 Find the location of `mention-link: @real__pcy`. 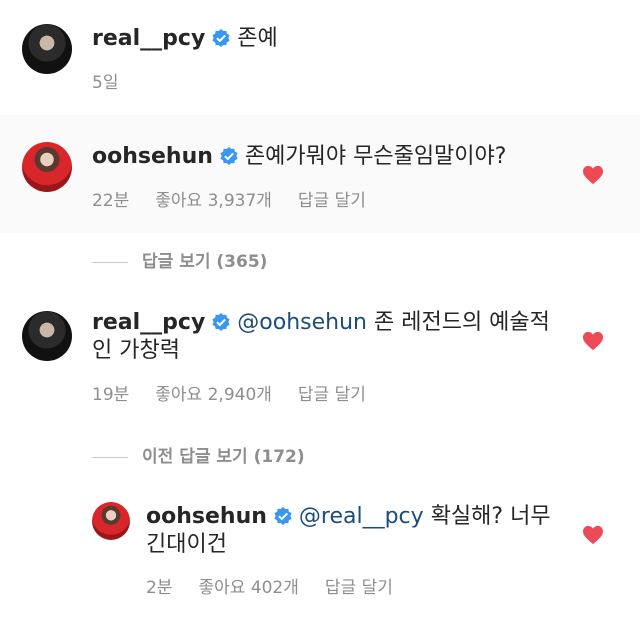

mention-link: @real__pcy is located at coordinates (361, 516).